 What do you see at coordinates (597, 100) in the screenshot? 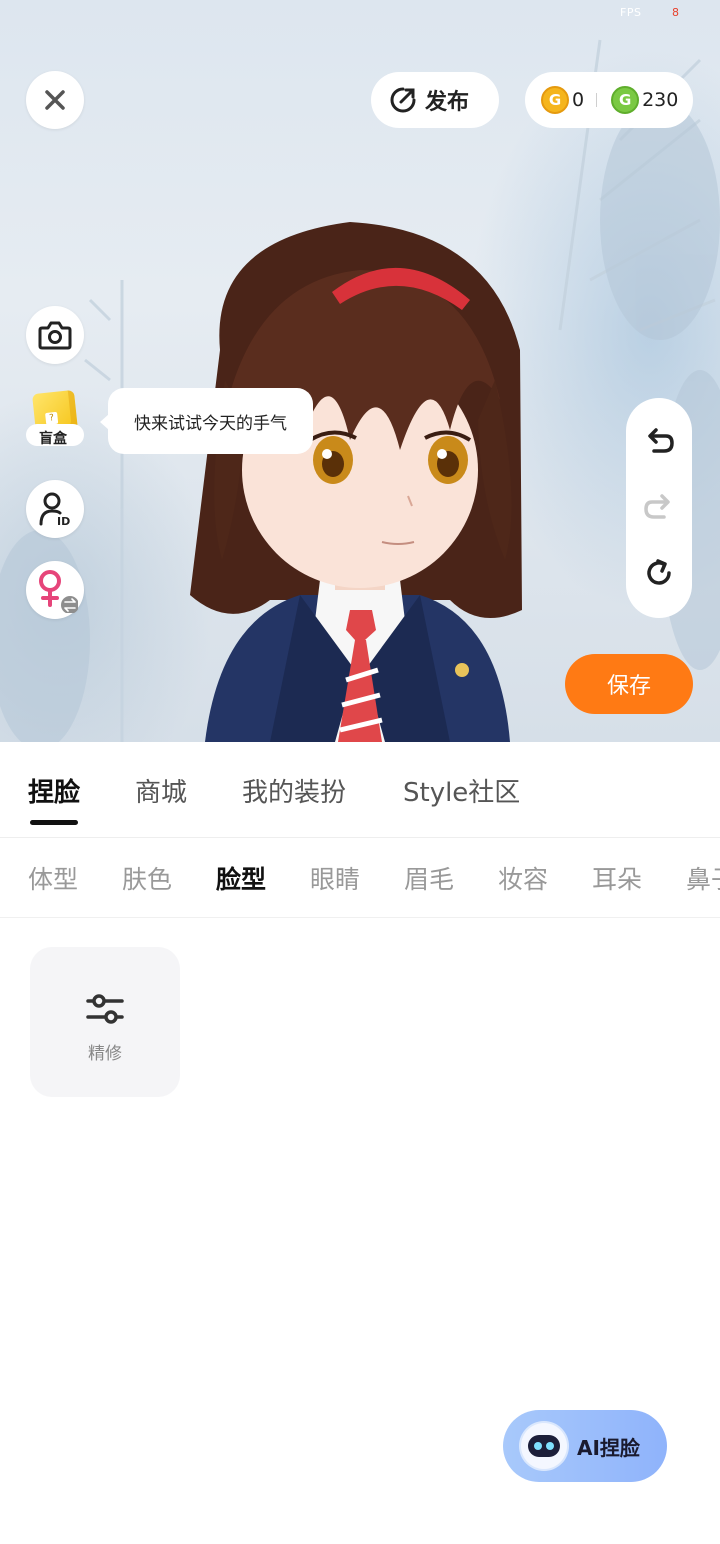
I see `currency-divider` at bounding box center [597, 100].